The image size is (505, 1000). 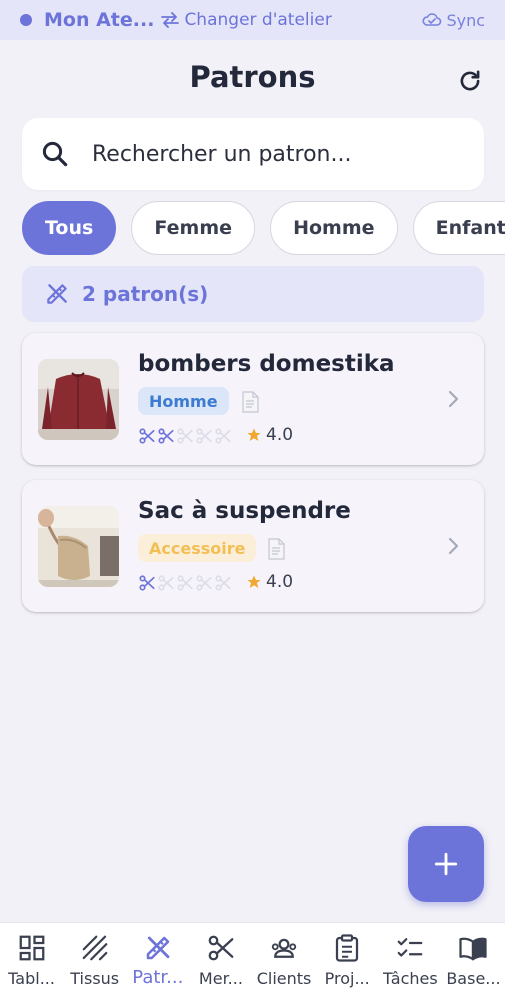 What do you see at coordinates (258, 20) in the screenshot?
I see `switch-workspace-label: Changer d'atelier` at bounding box center [258, 20].